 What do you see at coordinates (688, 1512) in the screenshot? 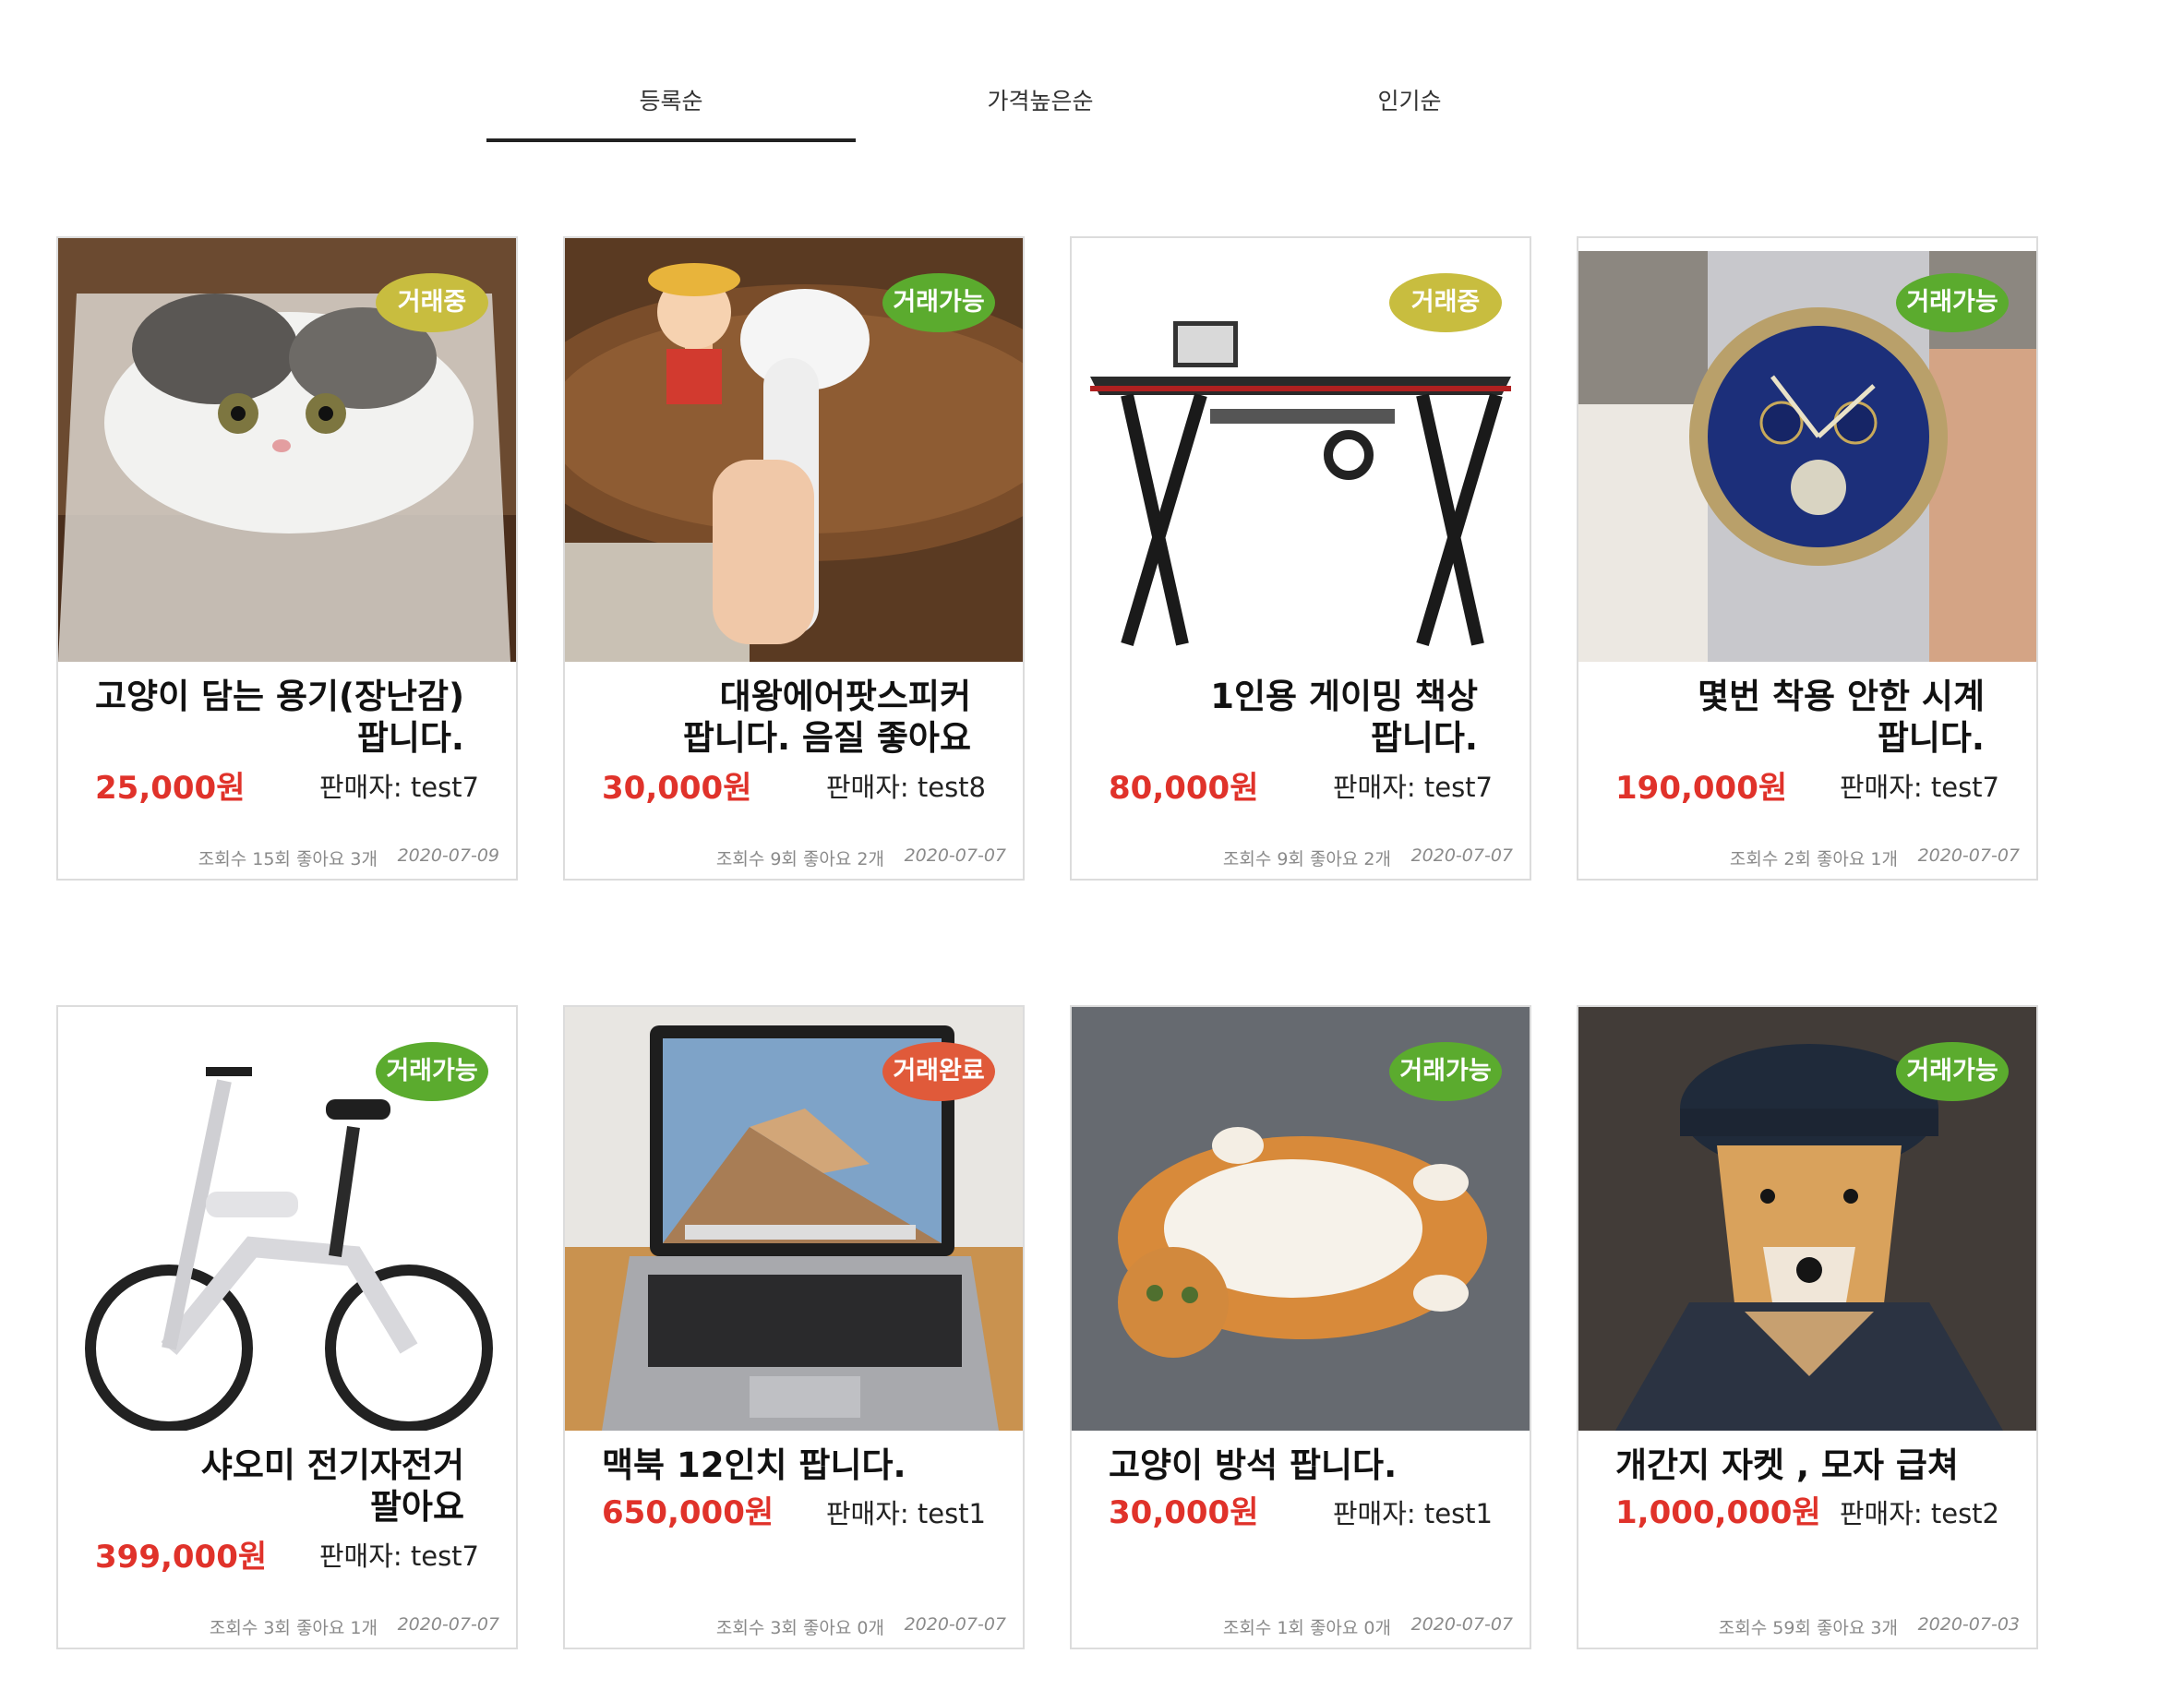
I see `product-price: 650,000원` at bounding box center [688, 1512].